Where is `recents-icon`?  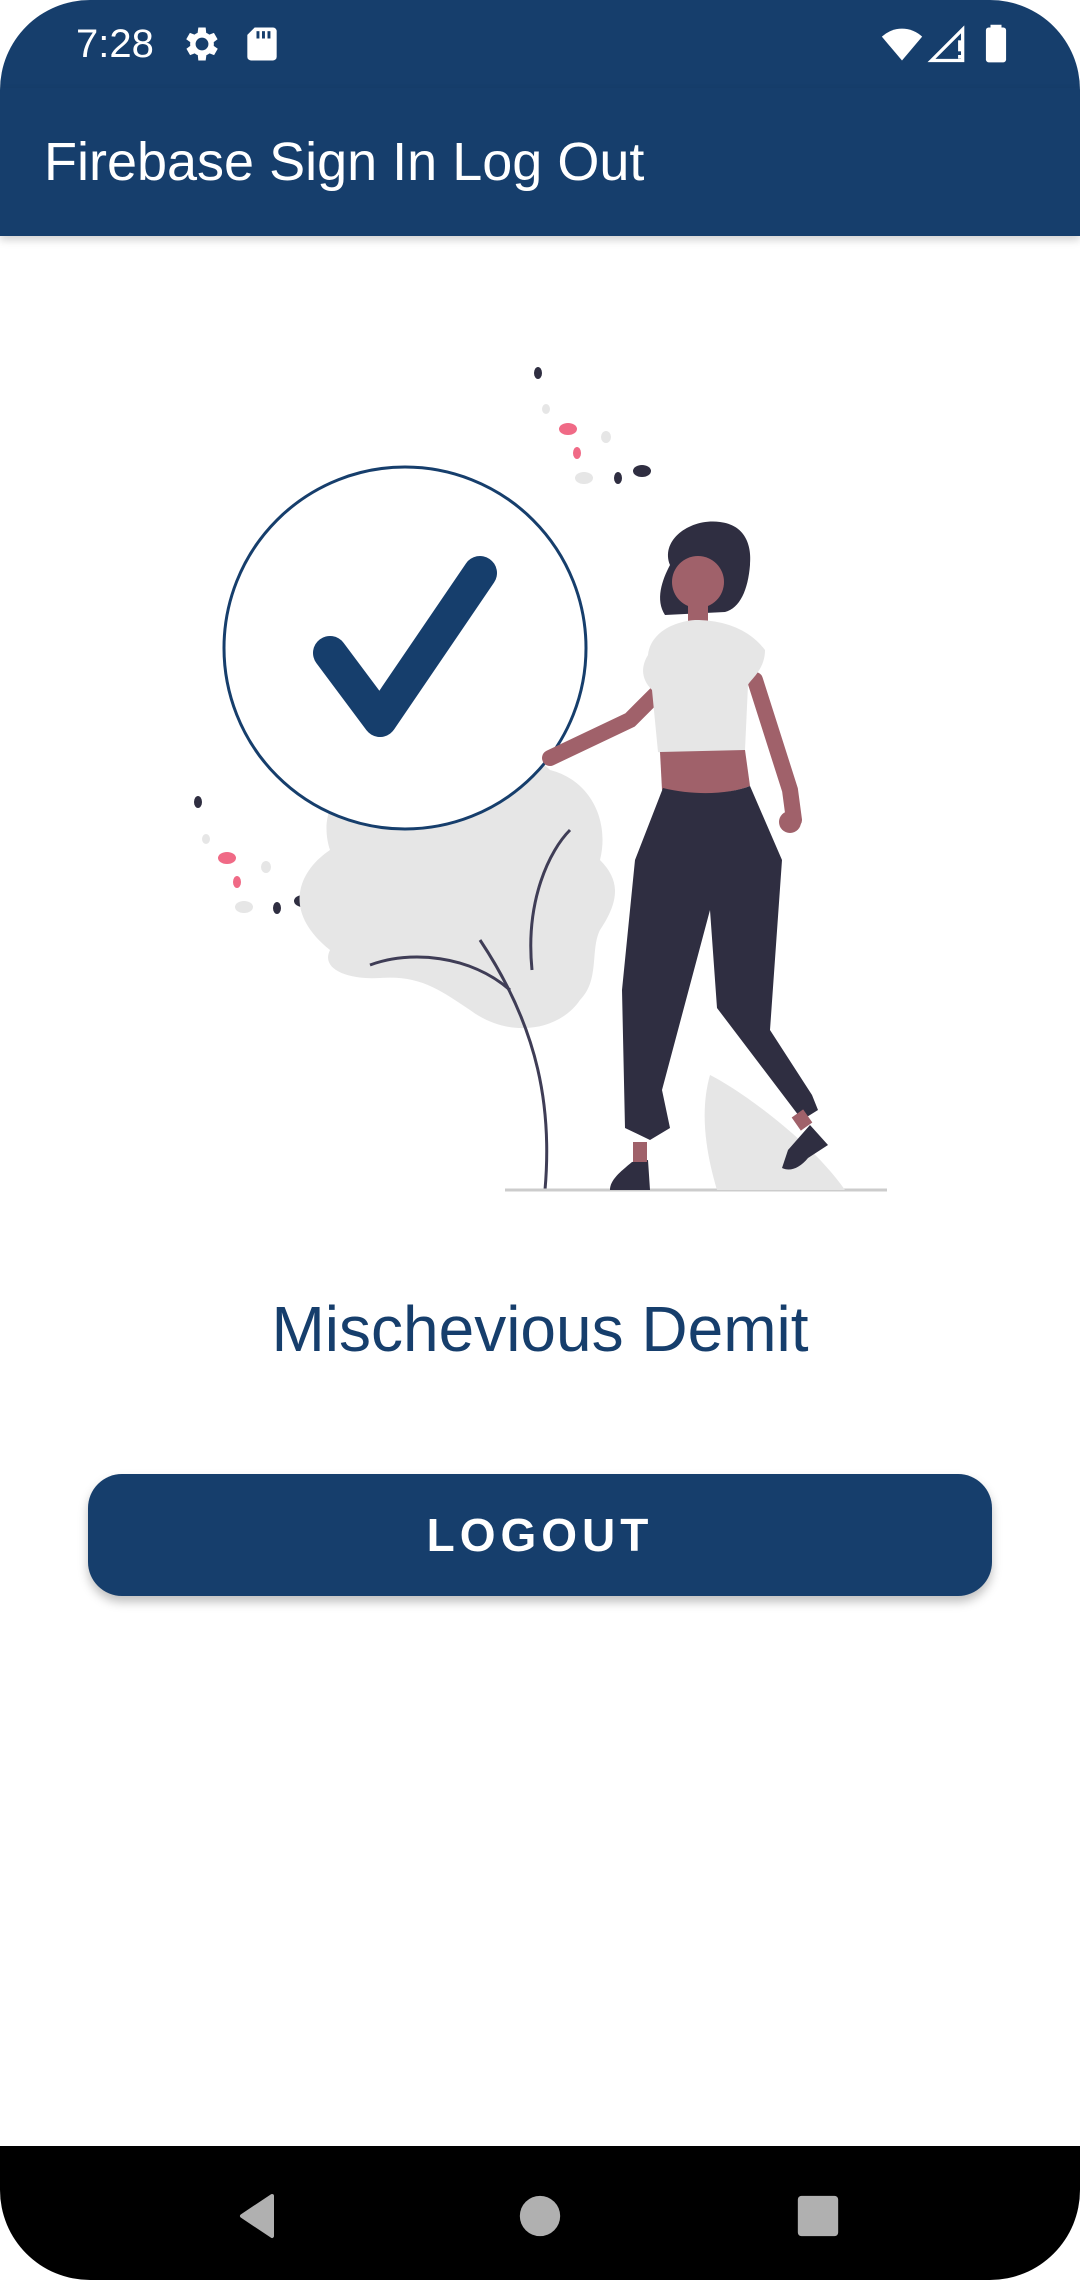
recents-icon is located at coordinates (818, 2216).